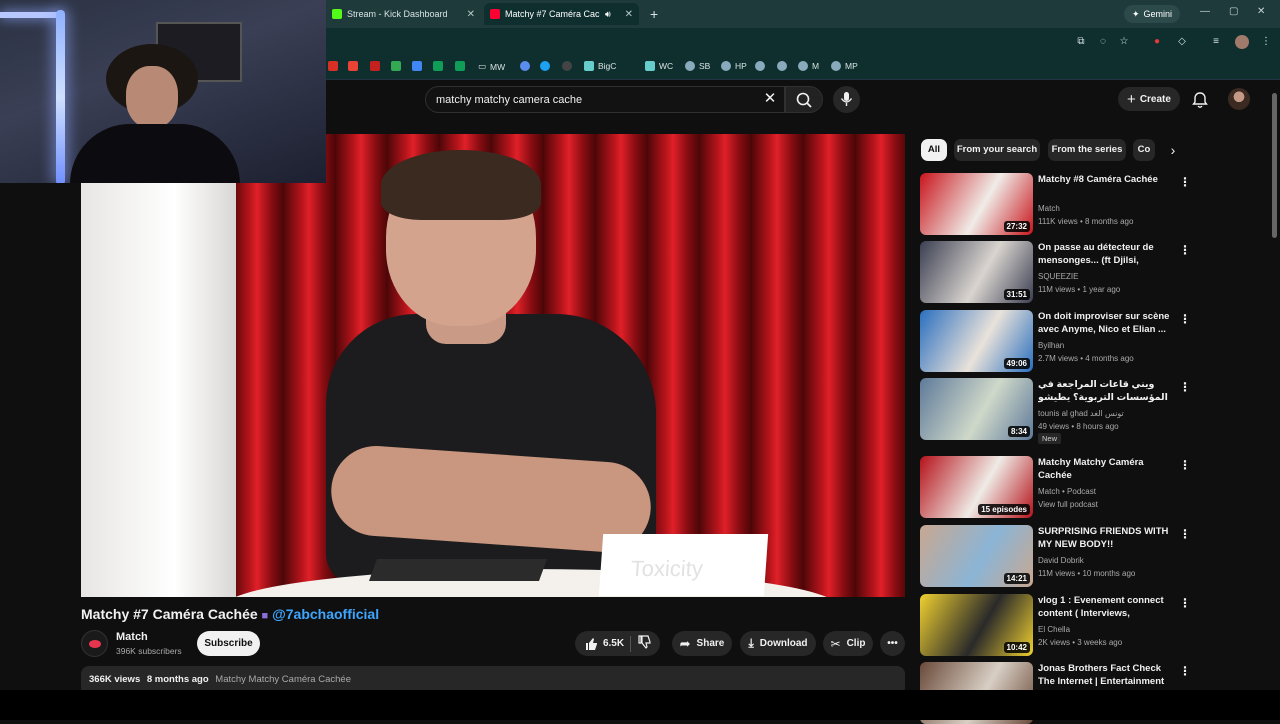 This screenshot has height=724, width=1280. I want to click on search-button, so click(804, 99).